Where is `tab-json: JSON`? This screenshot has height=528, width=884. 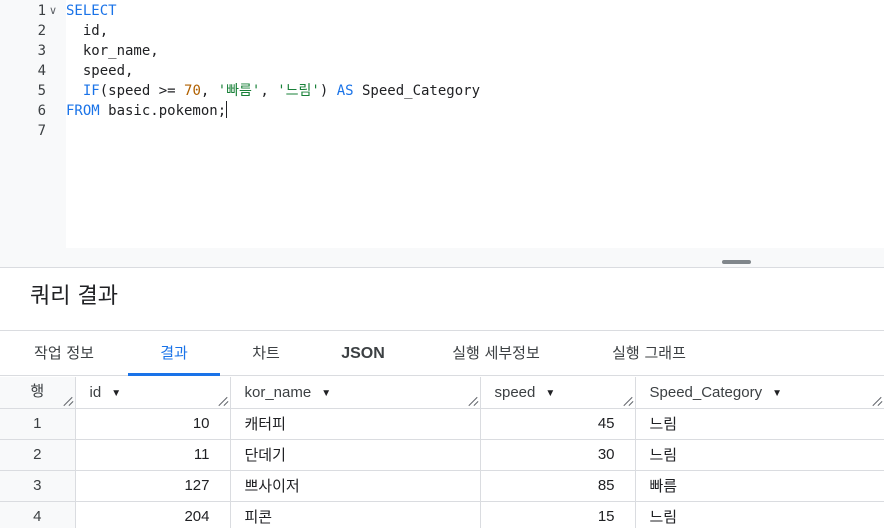 tab-json: JSON is located at coordinates (363, 353).